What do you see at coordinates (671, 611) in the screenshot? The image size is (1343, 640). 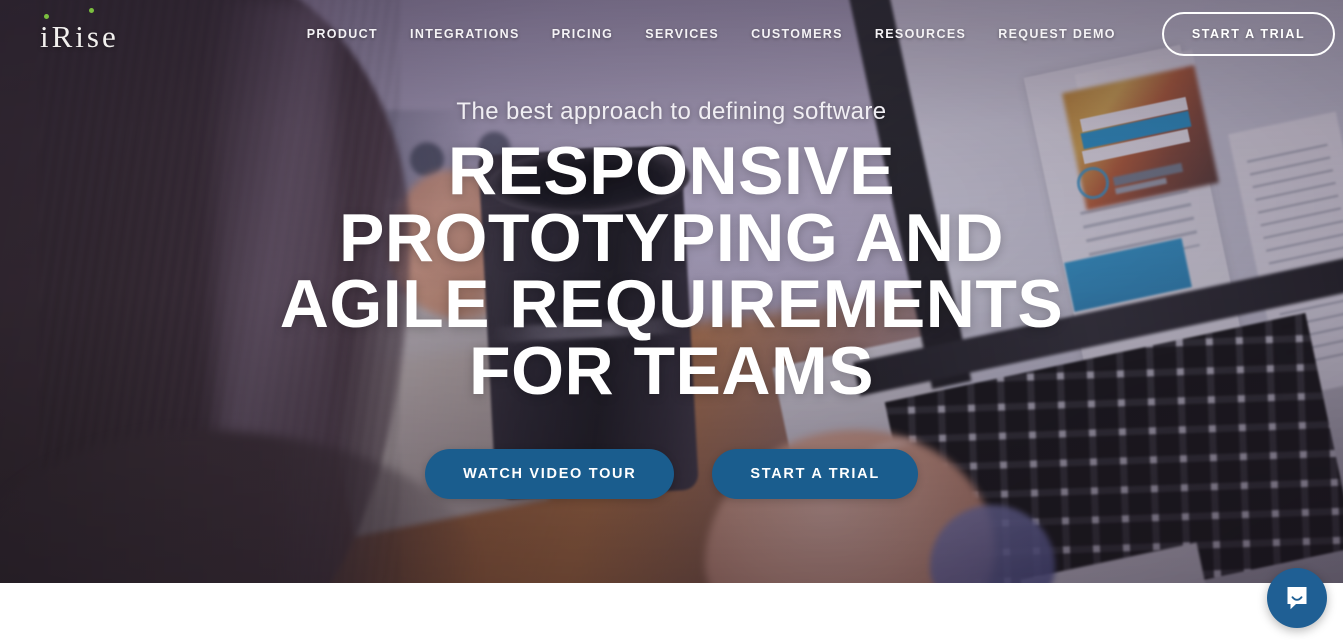 I see `page-body-below-hero` at bounding box center [671, 611].